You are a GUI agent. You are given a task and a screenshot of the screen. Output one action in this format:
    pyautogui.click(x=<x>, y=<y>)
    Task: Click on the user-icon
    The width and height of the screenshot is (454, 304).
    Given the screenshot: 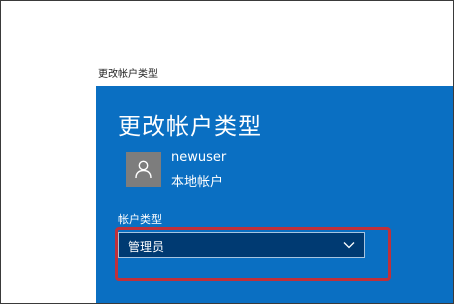 What is the action you would take?
    pyautogui.click(x=143, y=169)
    